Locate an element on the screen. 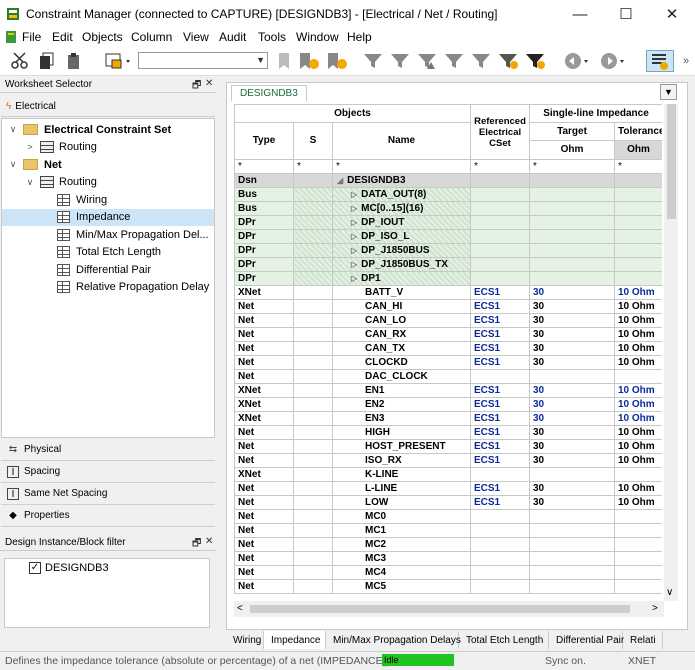 Image resolution: width=695 pixels, height=670 pixels. panel-close-icon: ✕ is located at coordinates (209, 541).